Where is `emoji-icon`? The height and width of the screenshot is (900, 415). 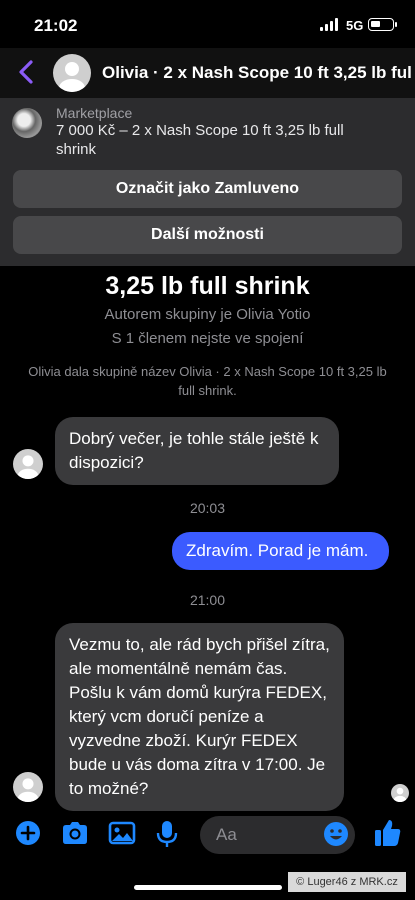 emoji-icon is located at coordinates (336, 834).